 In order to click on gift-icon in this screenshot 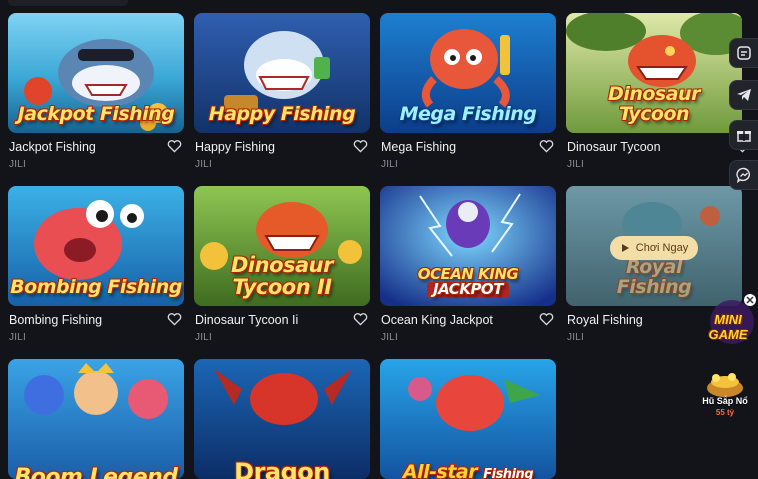, I will do `click(744, 136)`.